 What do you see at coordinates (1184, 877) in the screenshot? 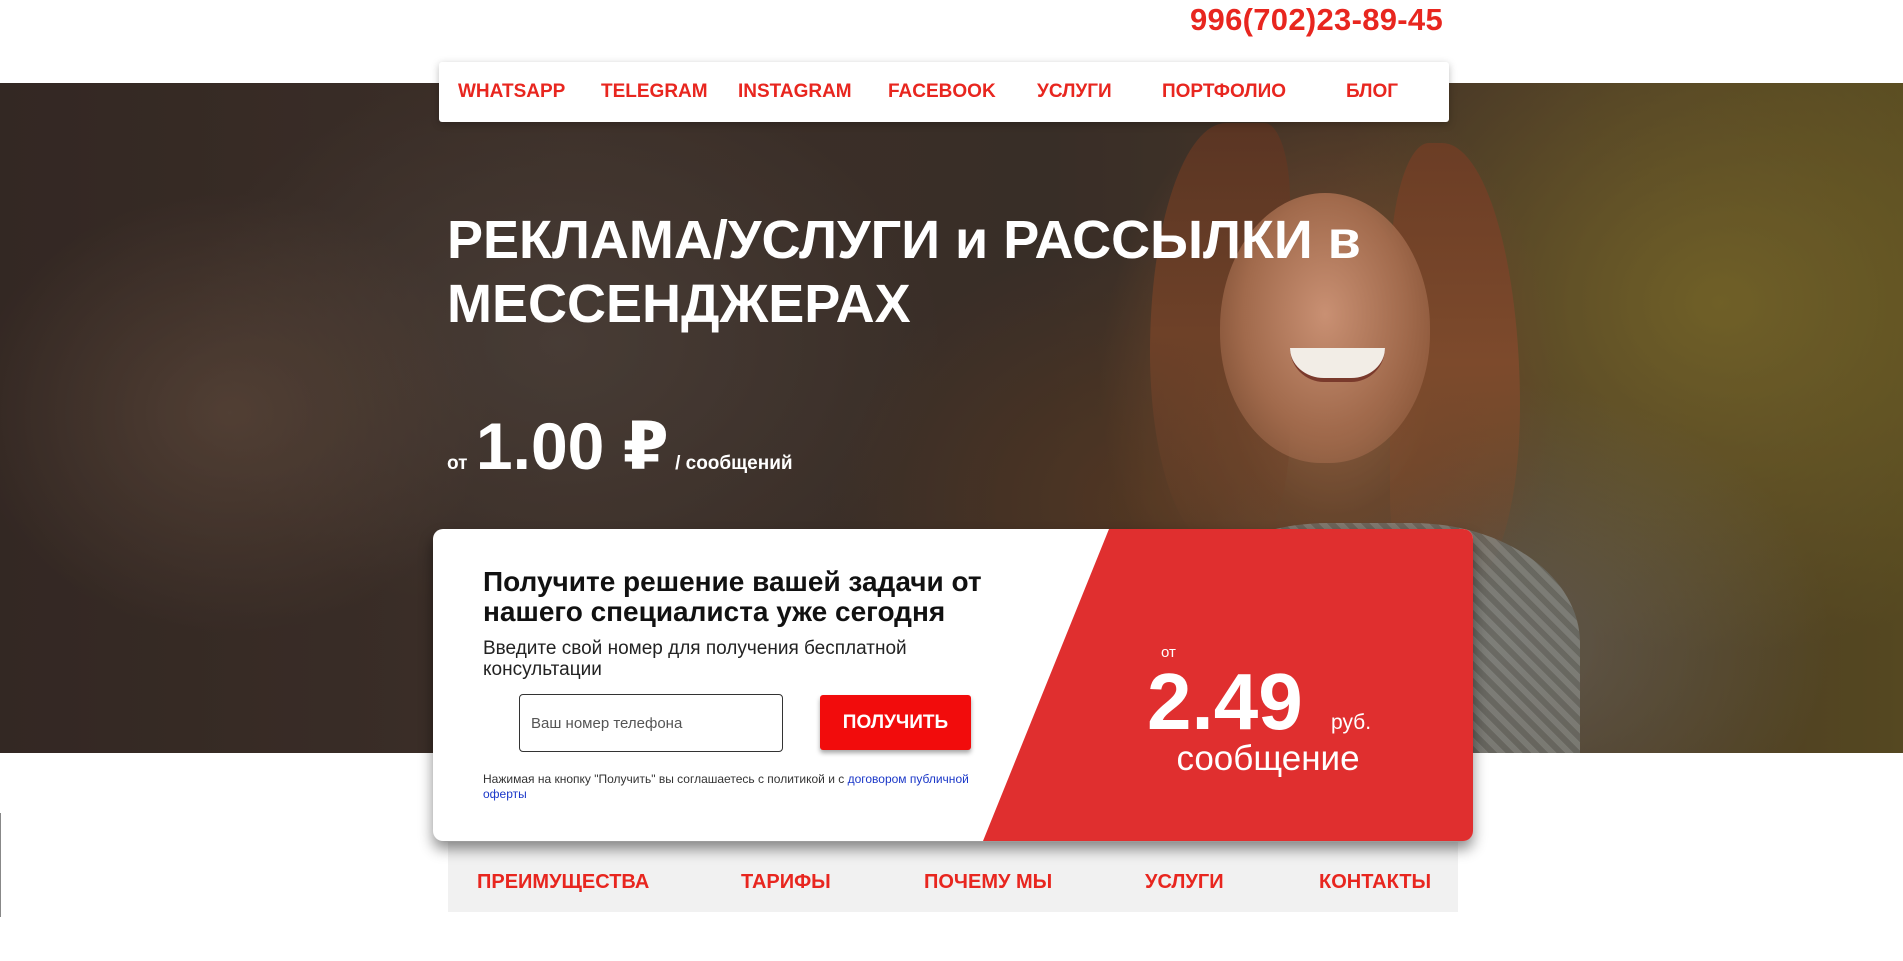
I see `section-nav-services: УСЛУГИ` at bounding box center [1184, 877].